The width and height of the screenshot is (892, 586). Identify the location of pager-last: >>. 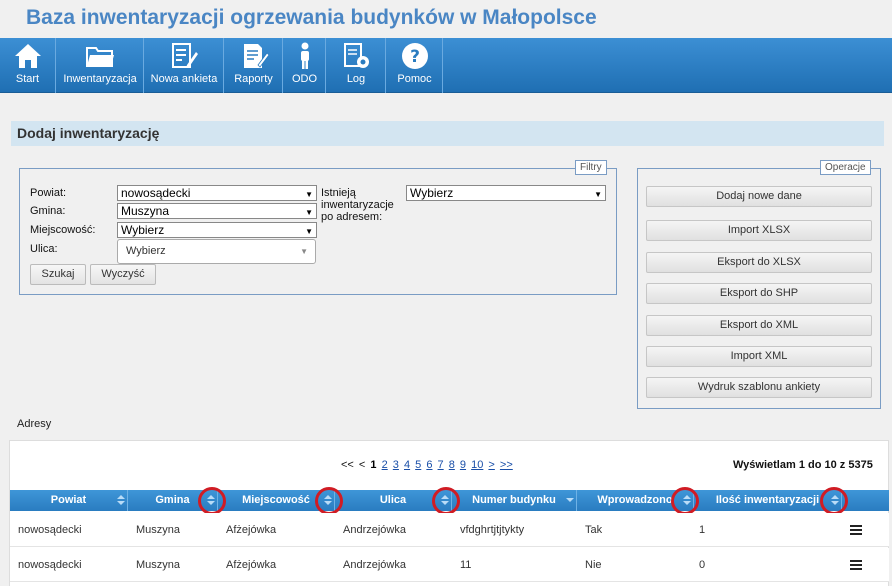
(506, 465).